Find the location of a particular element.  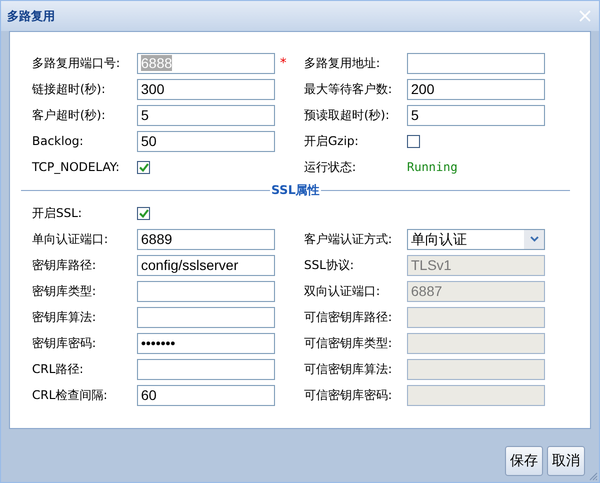

field-label: SSL协议: is located at coordinates (329, 265).